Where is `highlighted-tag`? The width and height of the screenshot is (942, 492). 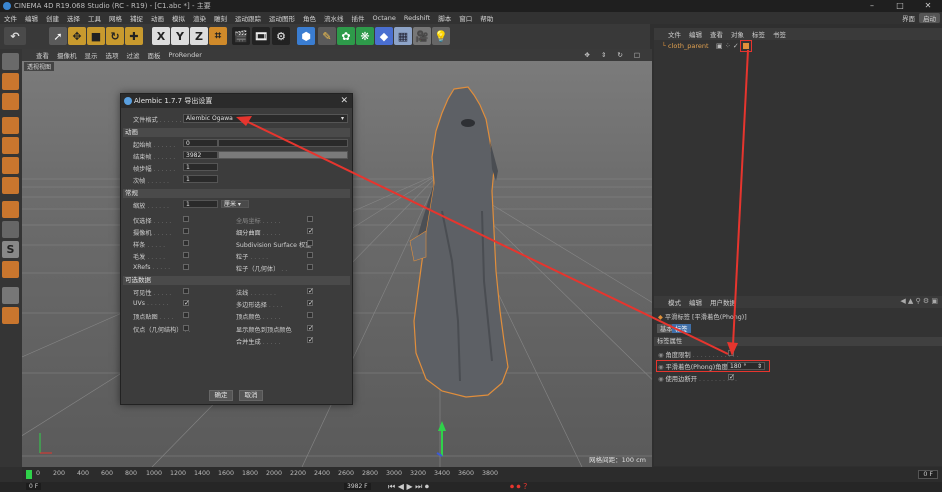 highlighted-tag is located at coordinates (746, 46).